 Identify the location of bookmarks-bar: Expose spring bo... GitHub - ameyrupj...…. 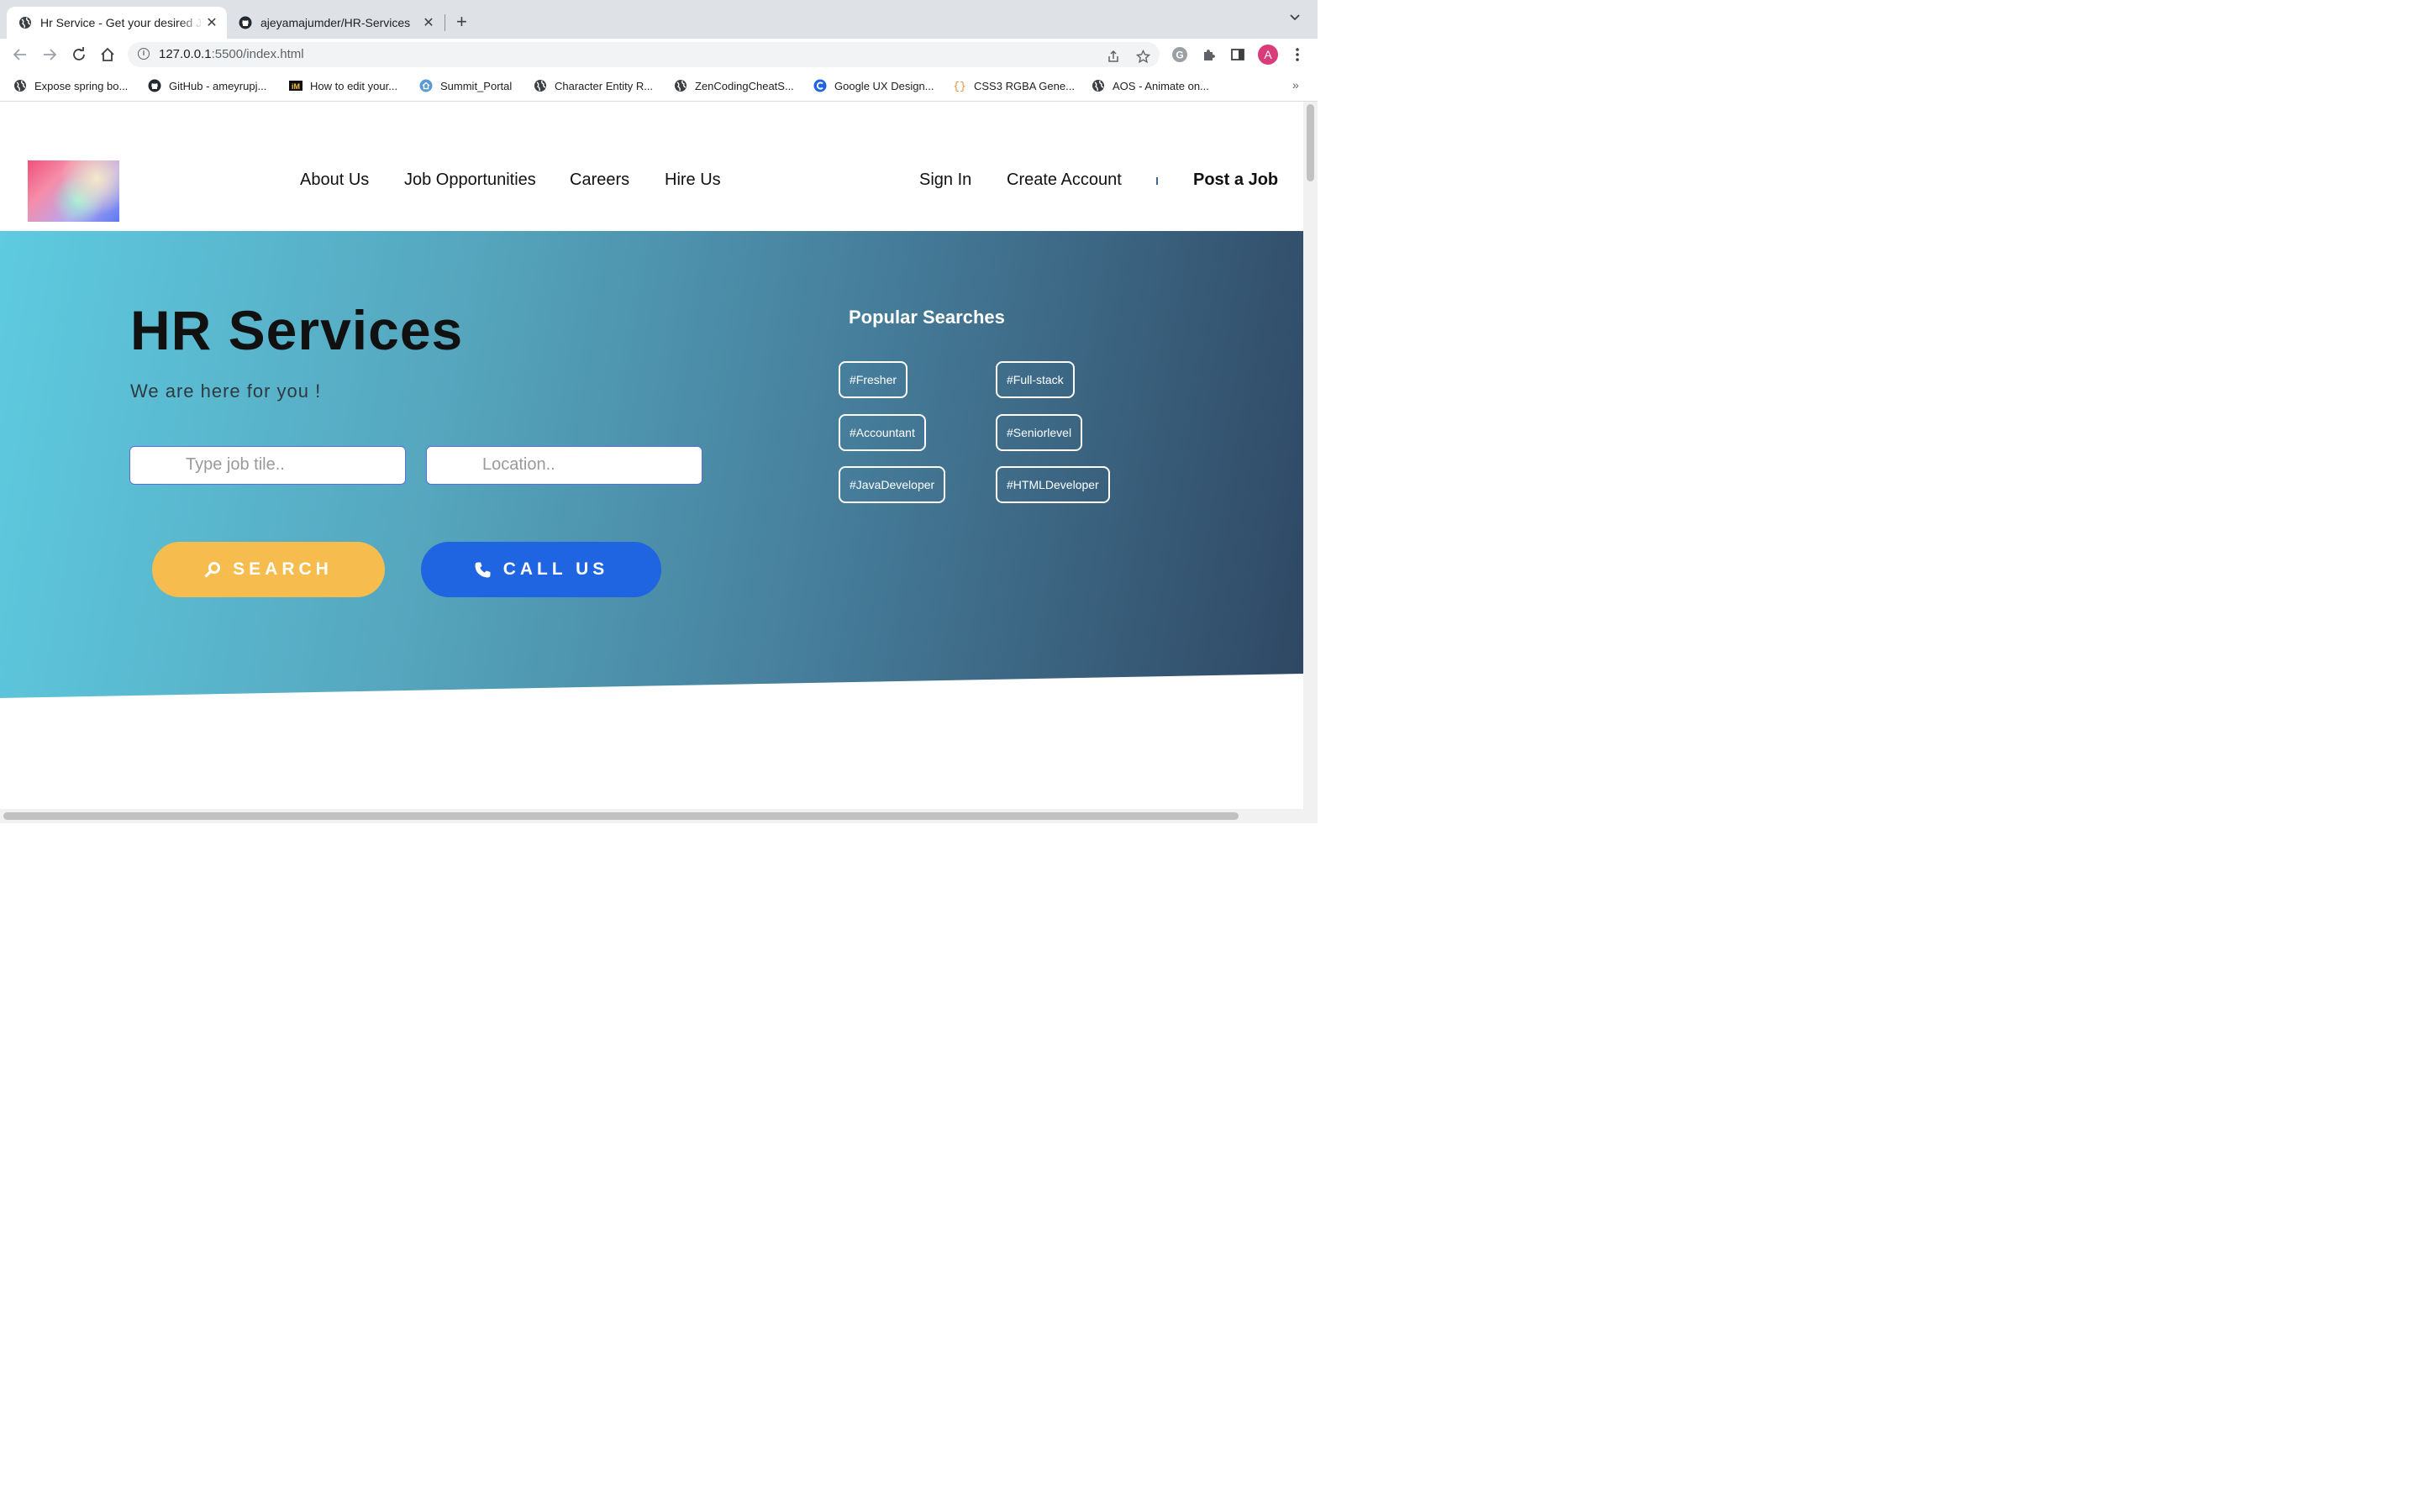
(659, 86).